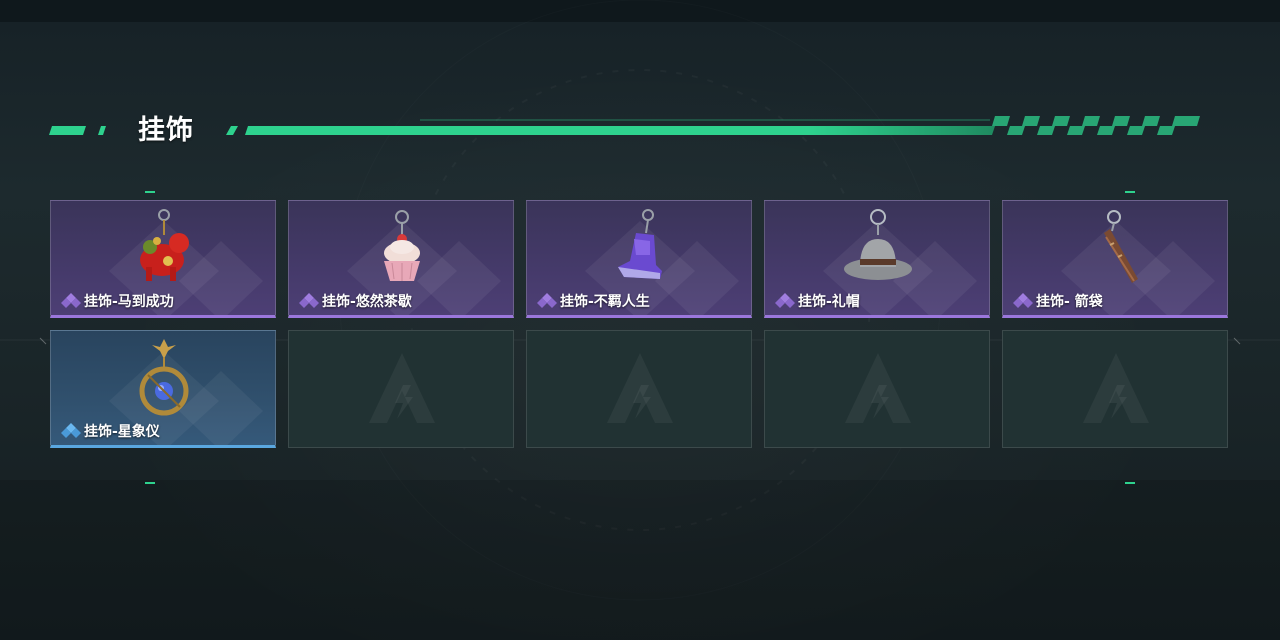  I want to click on section-header: 挂饰, so click(640, 130).